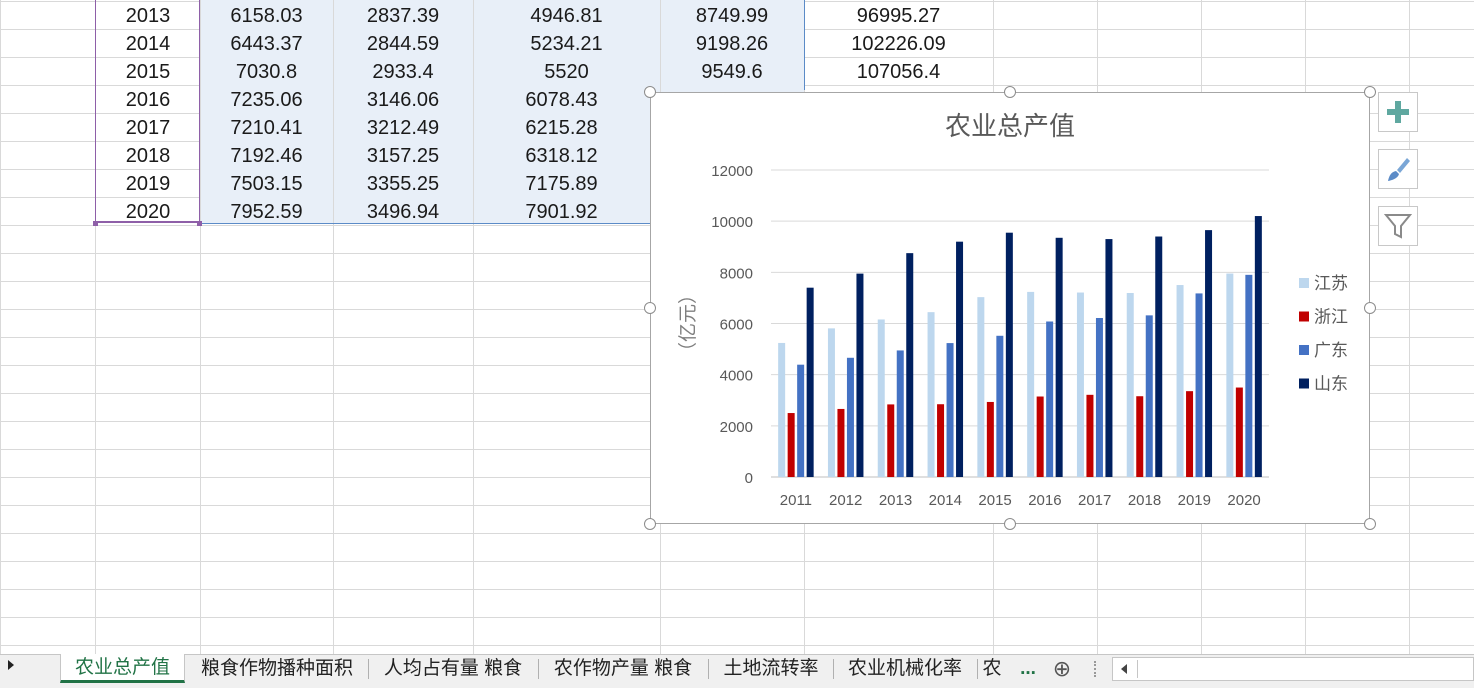 This screenshot has width=1474, height=688. Describe the element at coordinates (1010, 127) in the screenshot. I see `chart-title: 农业总产值` at that location.